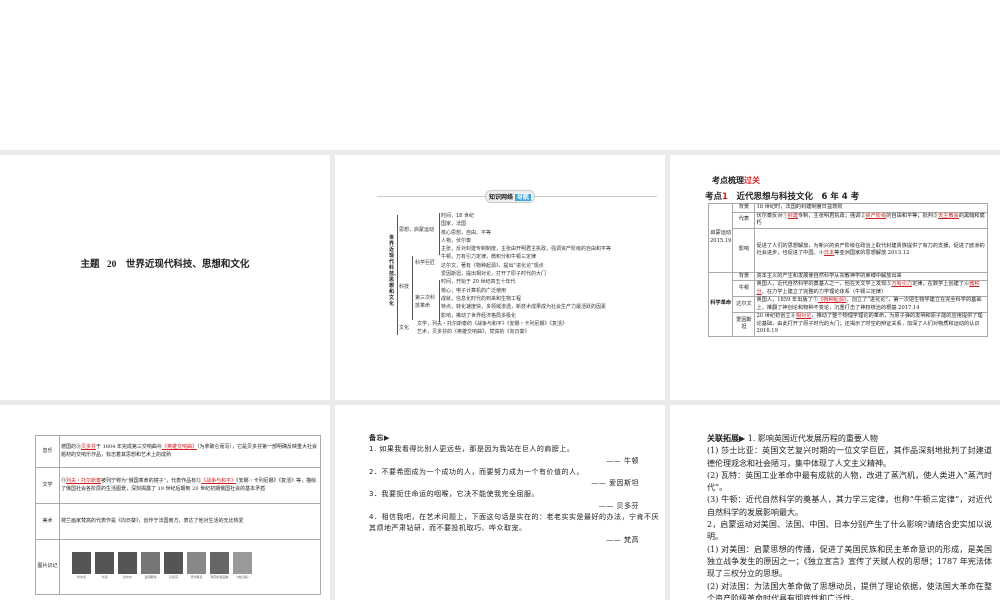 This screenshot has width=1000, height=600. I want to click on branch: 第三次科技革命, so click(425, 302).